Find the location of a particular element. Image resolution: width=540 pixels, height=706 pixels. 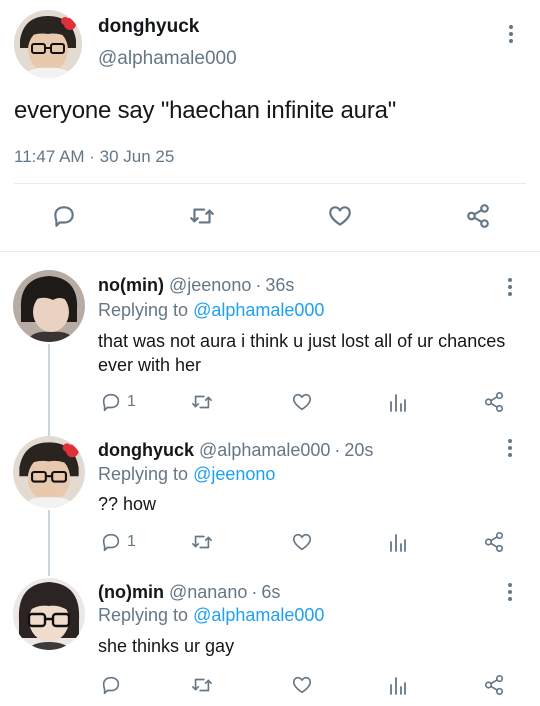

reply-header: donghyuck @alphamale000 · 20s is located at coordinates (235, 450).